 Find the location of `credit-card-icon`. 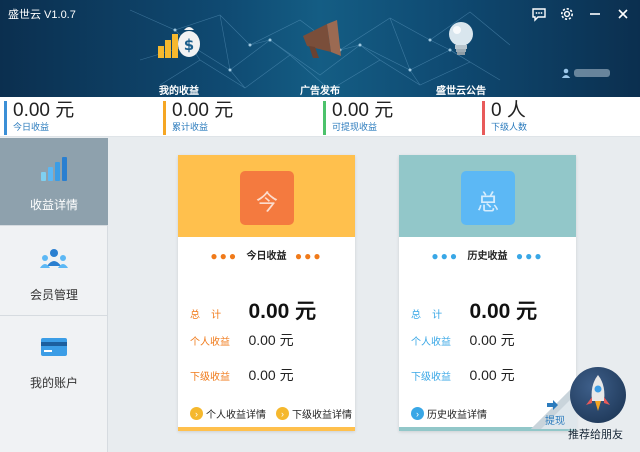

credit-card-icon is located at coordinates (54, 347).